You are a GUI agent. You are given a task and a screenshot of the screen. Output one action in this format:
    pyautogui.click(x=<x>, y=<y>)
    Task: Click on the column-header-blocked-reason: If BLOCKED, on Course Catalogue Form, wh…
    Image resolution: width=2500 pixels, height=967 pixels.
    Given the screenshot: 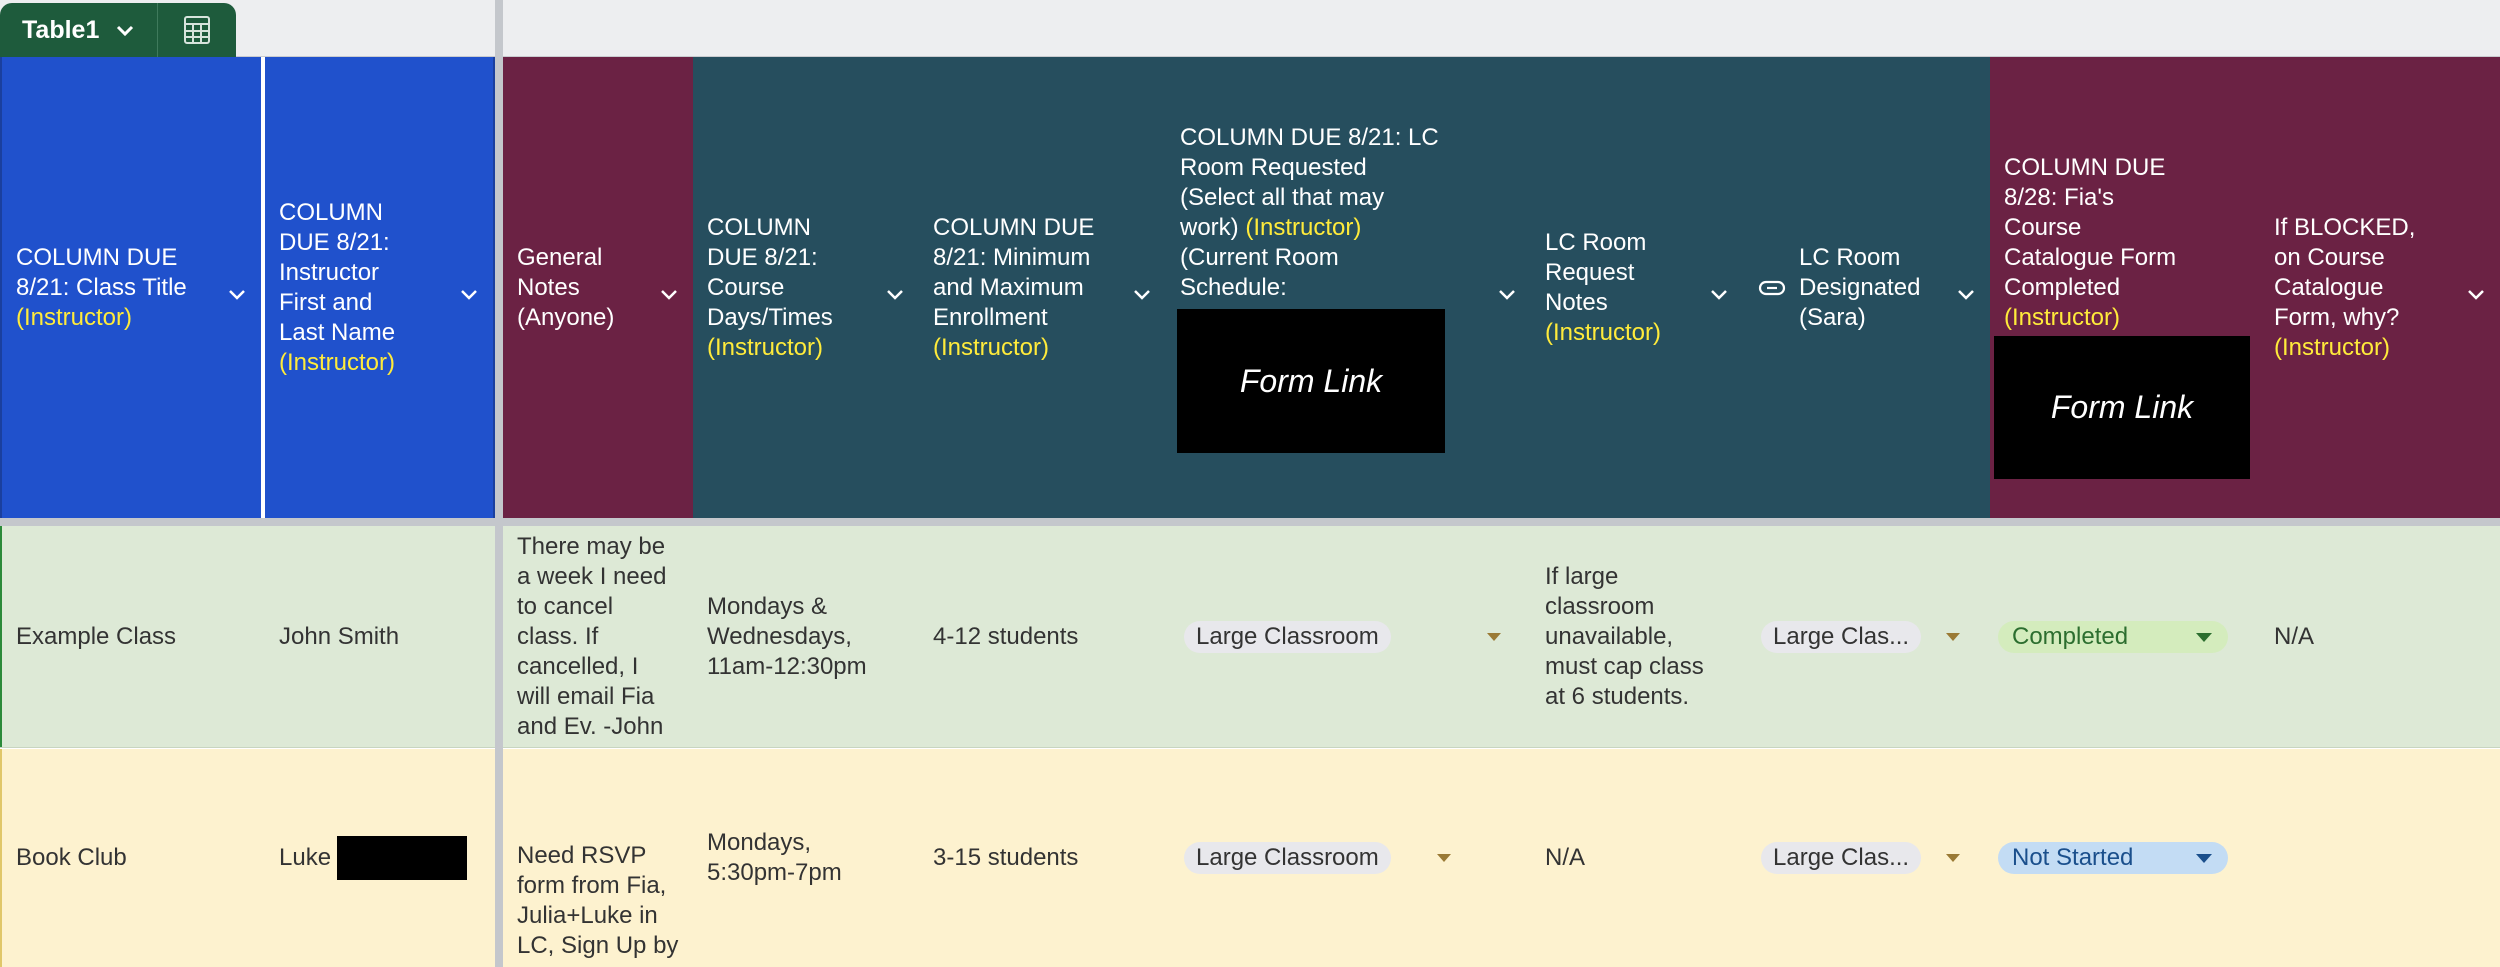 What is the action you would take?
    pyautogui.click(x=2380, y=287)
    